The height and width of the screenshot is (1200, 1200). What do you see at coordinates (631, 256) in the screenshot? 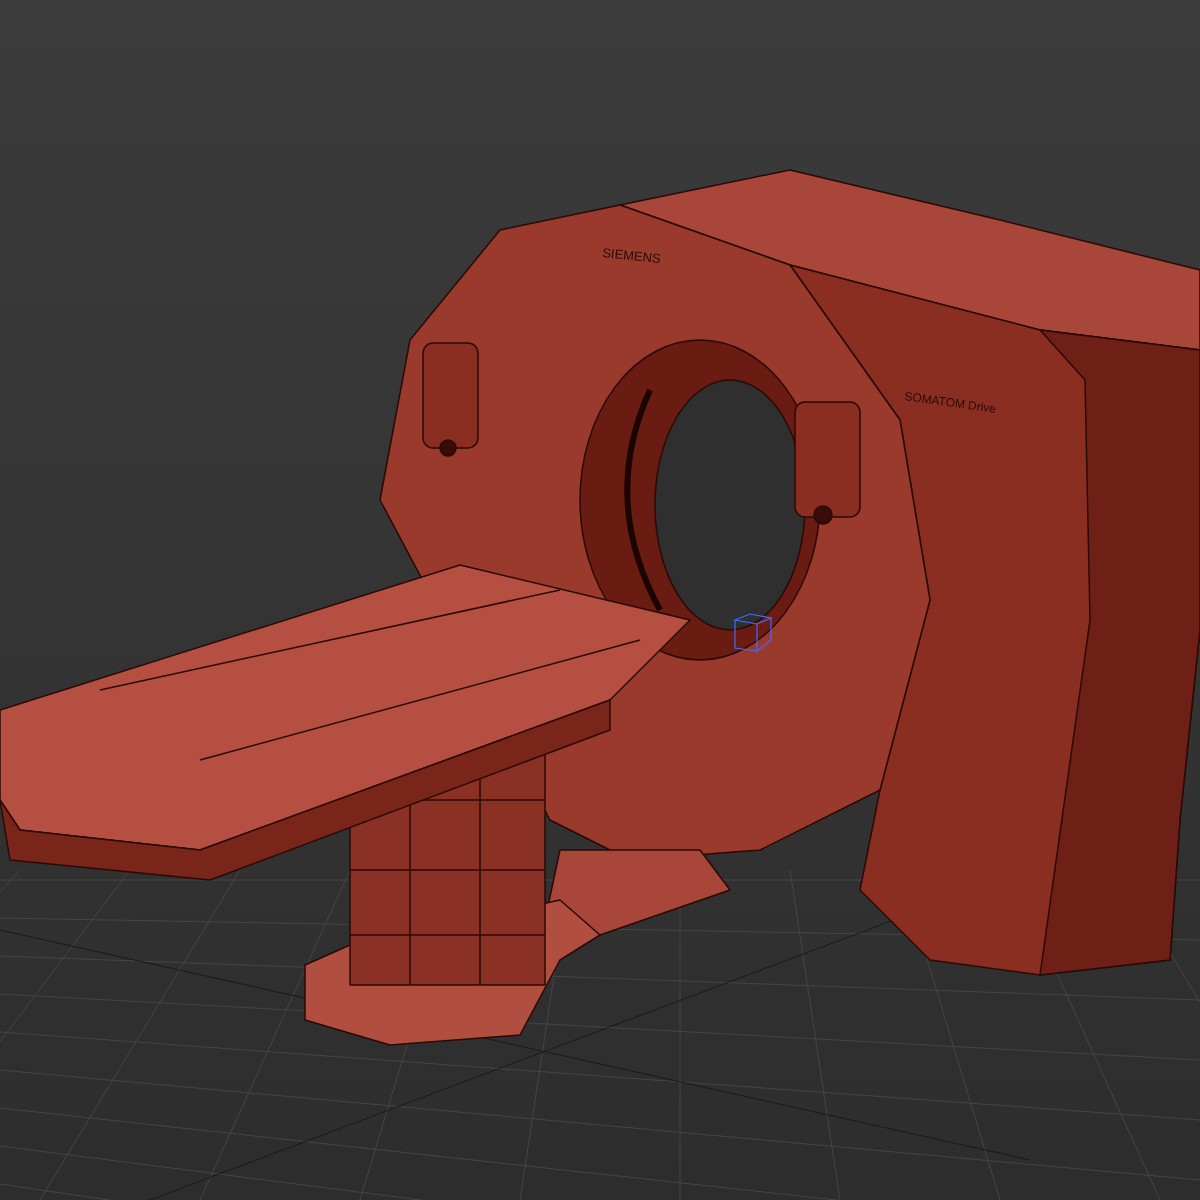
I see `model-label: SIEMENS` at bounding box center [631, 256].